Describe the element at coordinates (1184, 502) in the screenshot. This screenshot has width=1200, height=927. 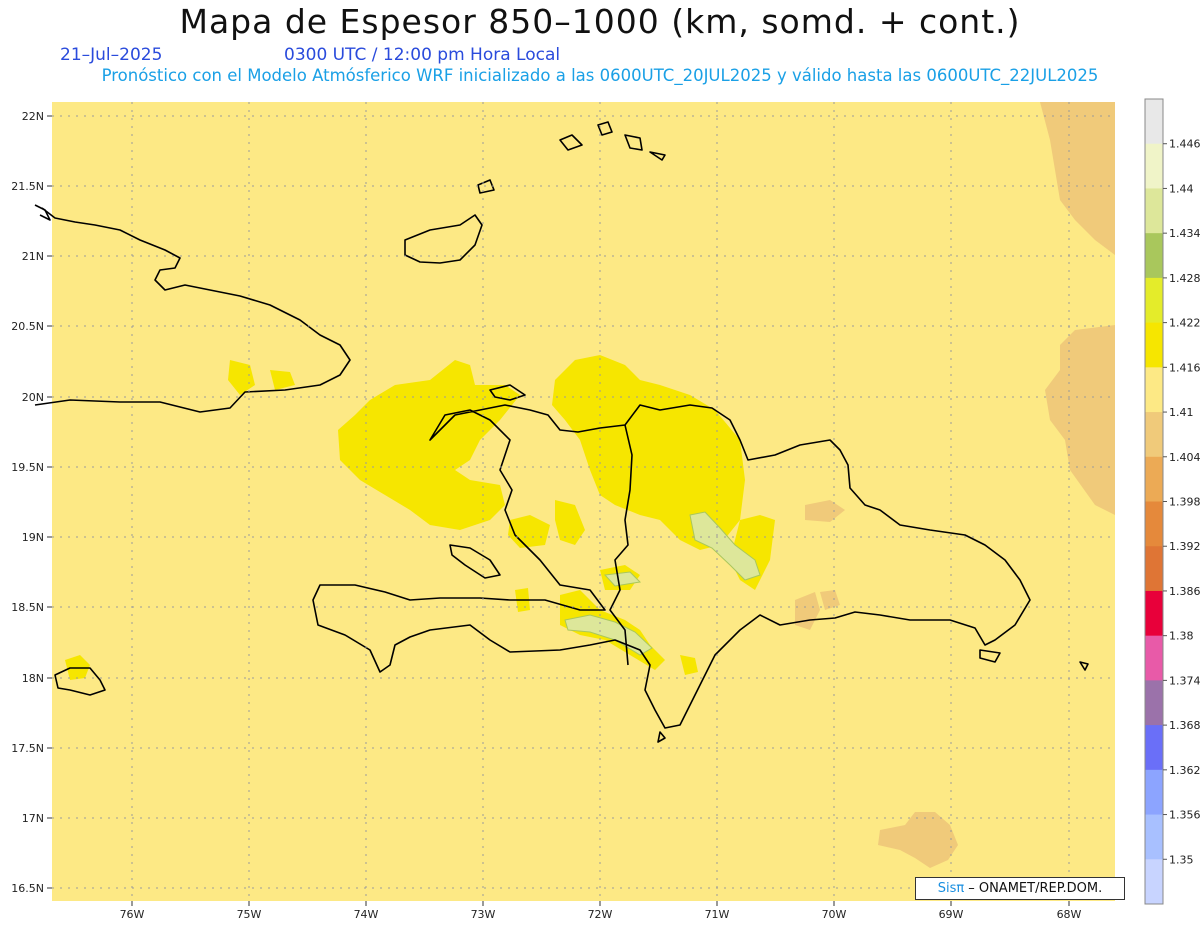
I see `colorbar-label: 1.398` at that location.